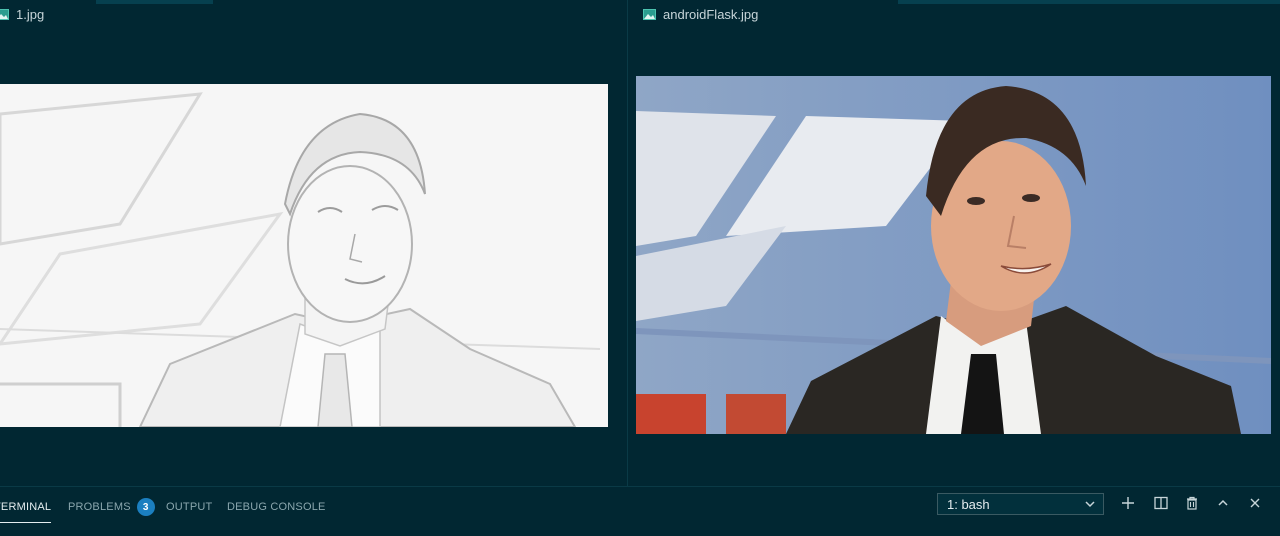 The height and width of the screenshot is (536, 1280). I want to click on close-icon, so click(1255, 503).